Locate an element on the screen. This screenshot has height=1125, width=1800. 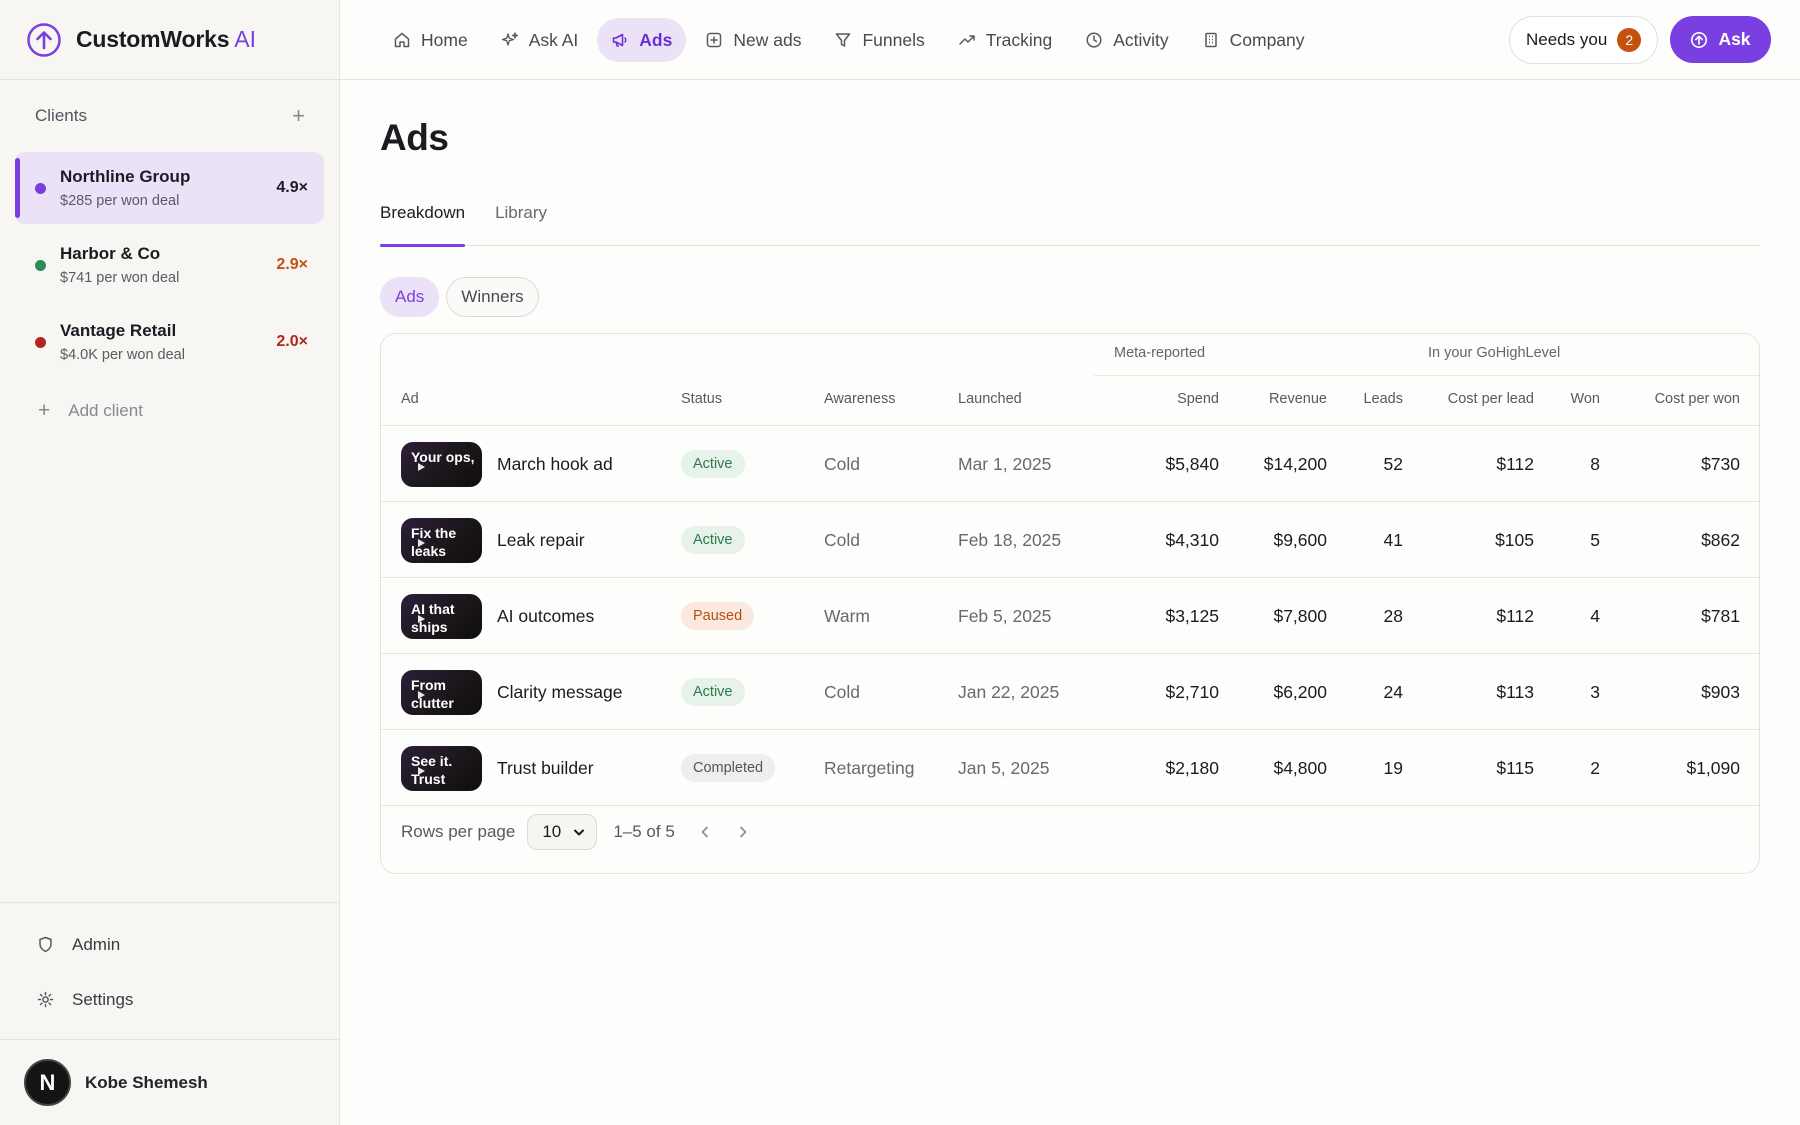
brand-suffix: AI is located at coordinates (245, 39).